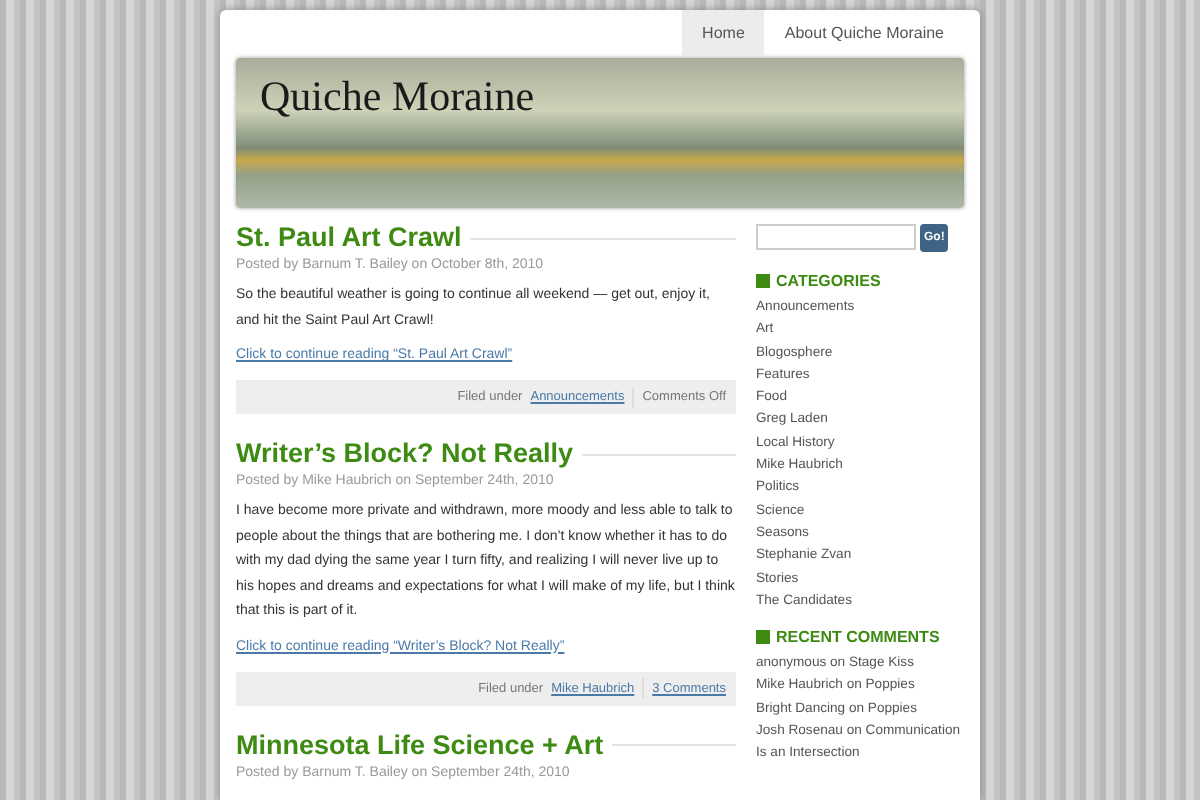 The image size is (1200, 800). I want to click on nav-tab: Home, so click(723, 33).